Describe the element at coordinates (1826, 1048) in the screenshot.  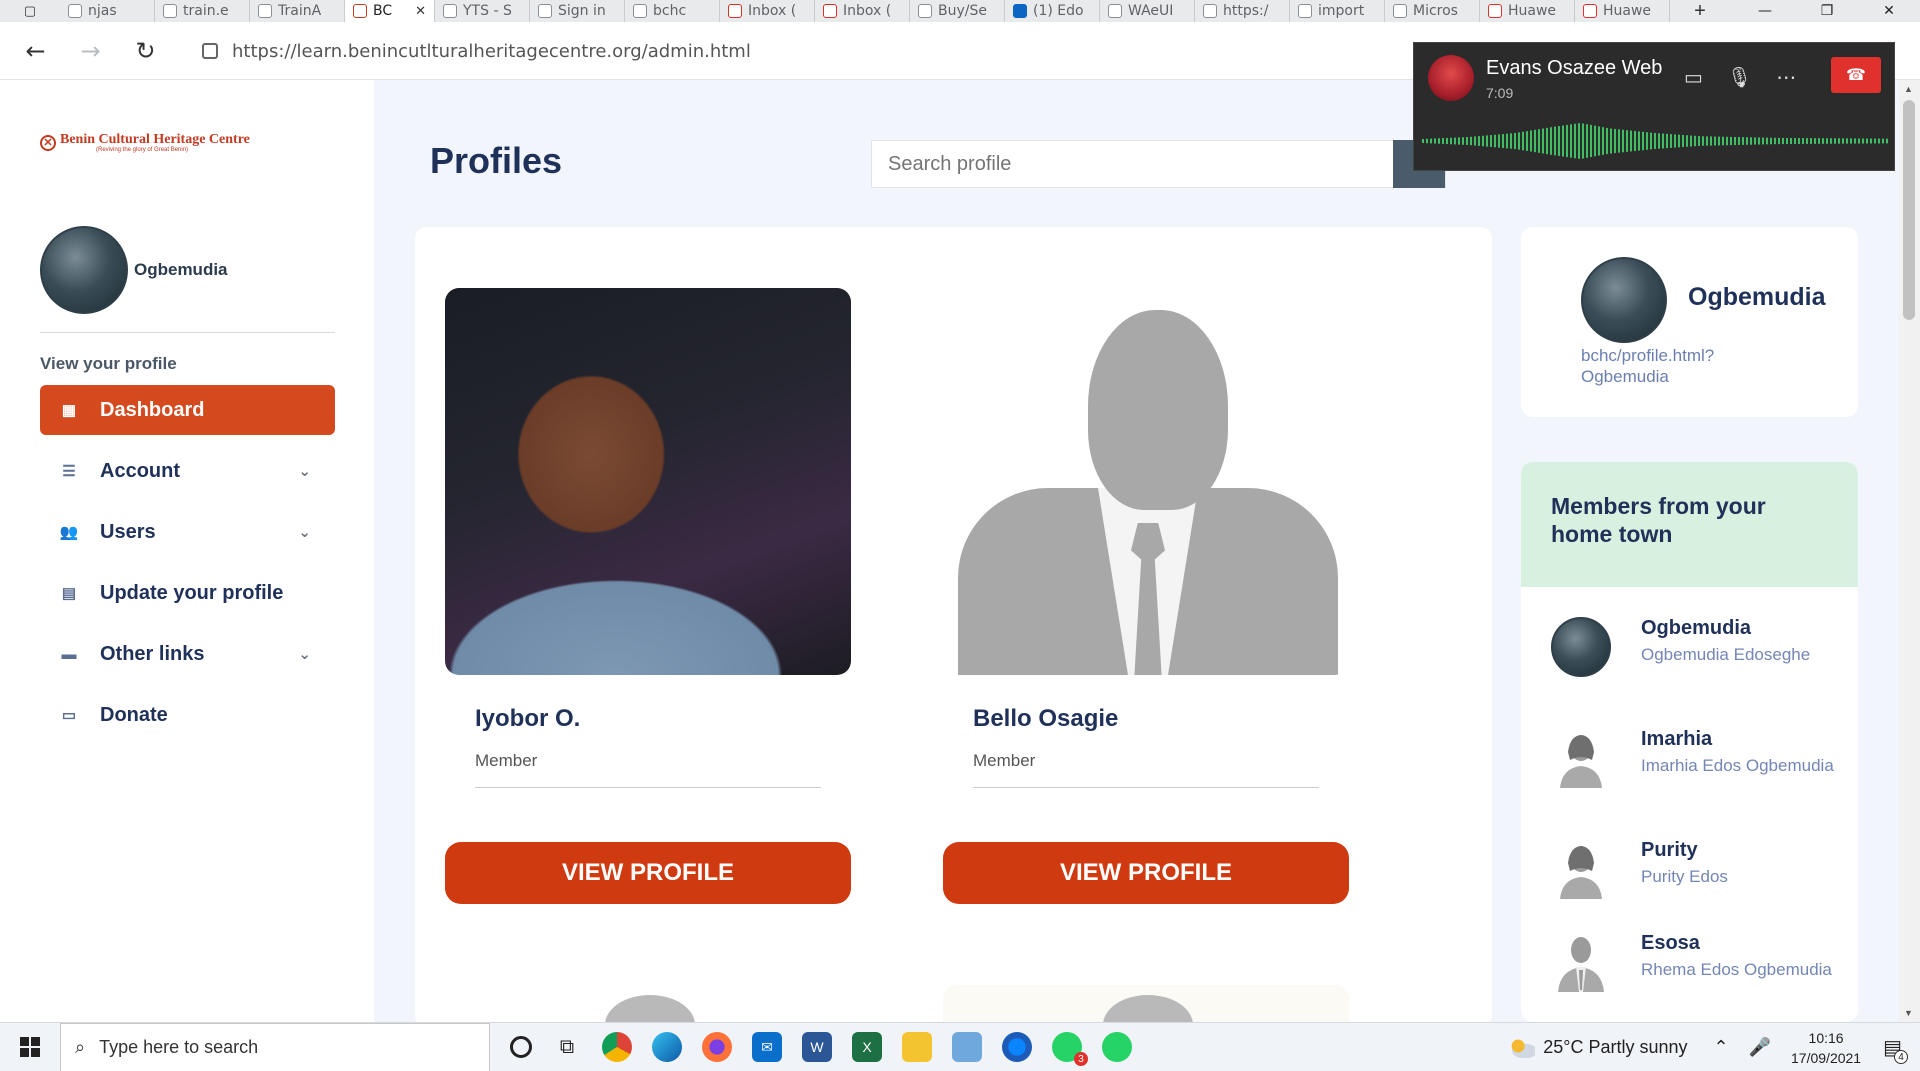
I see `clock: 10:16 17/09/2021` at that location.